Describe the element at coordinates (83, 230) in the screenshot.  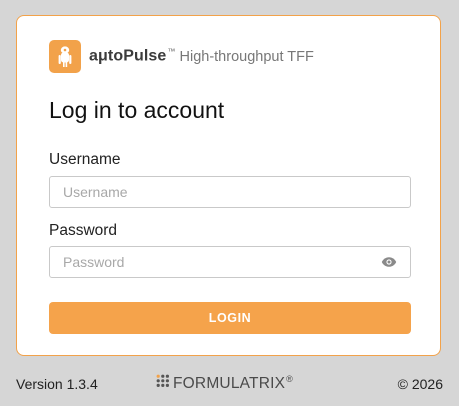
I see `password-label: Password` at that location.